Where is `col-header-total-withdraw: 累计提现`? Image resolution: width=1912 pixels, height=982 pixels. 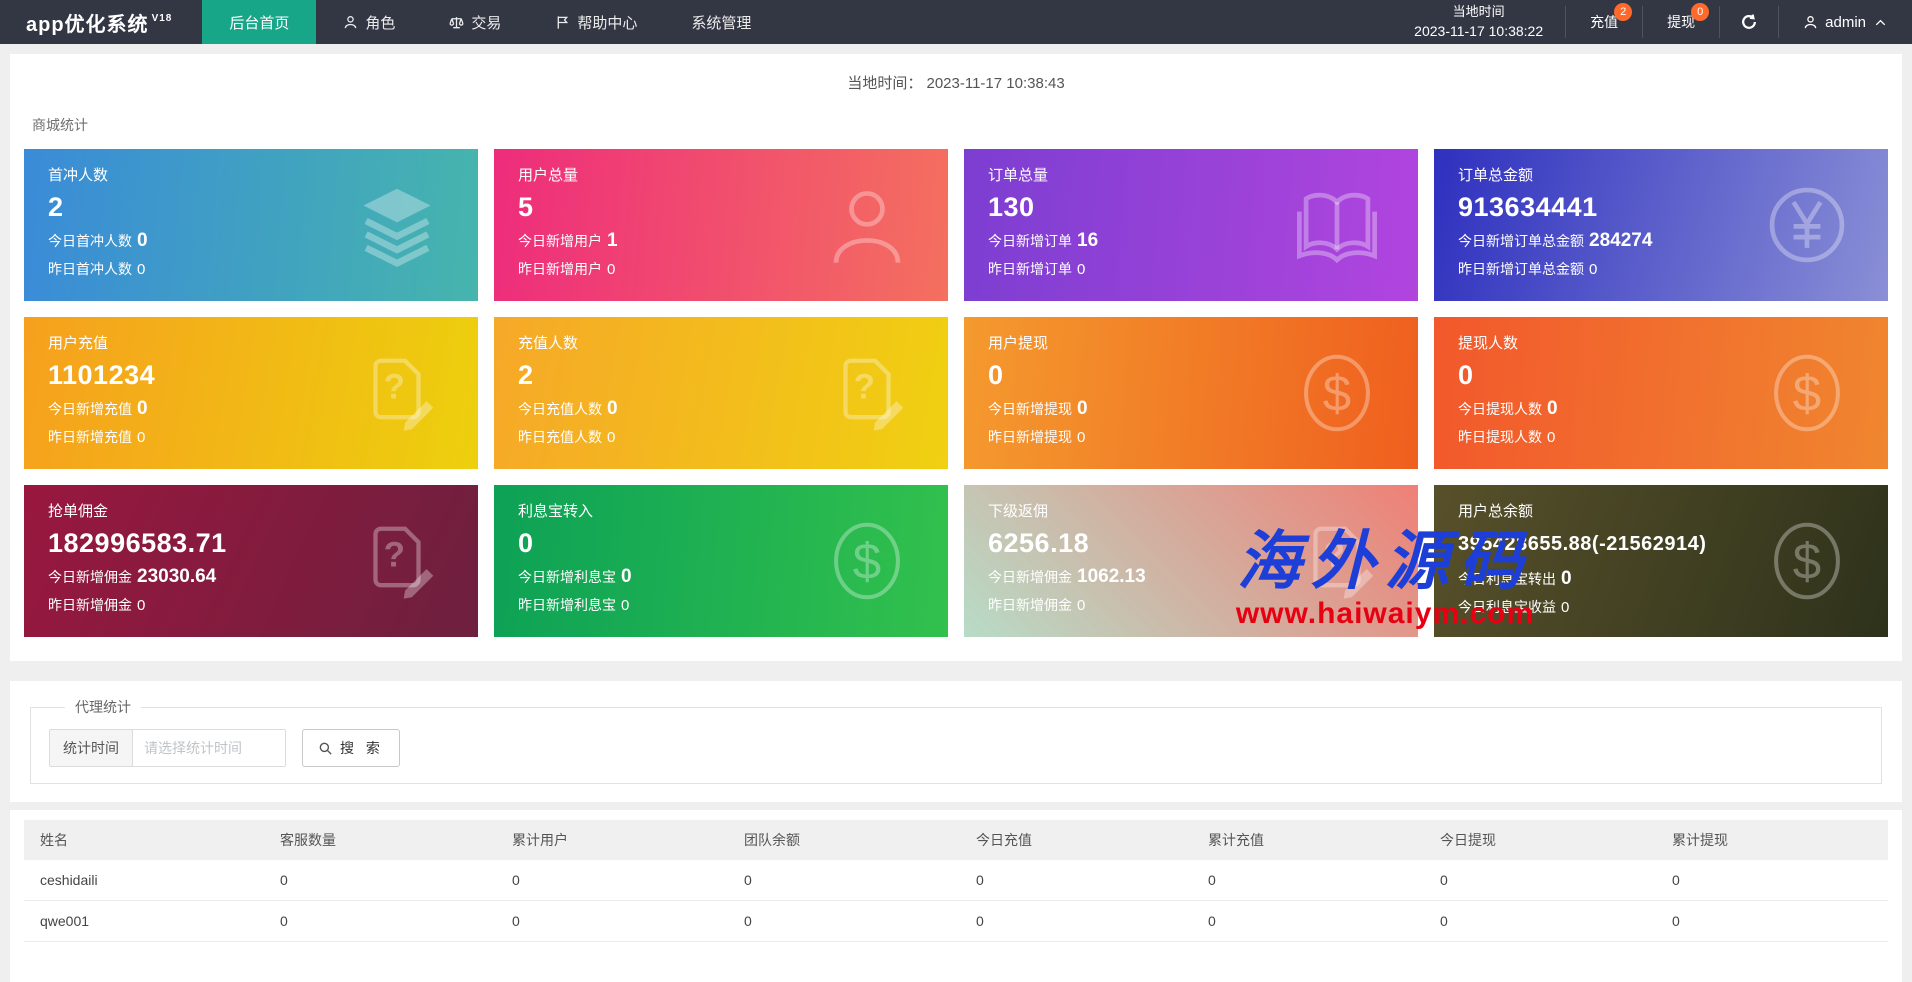
col-header-total-withdraw: 累计提现 is located at coordinates (1772, 840).